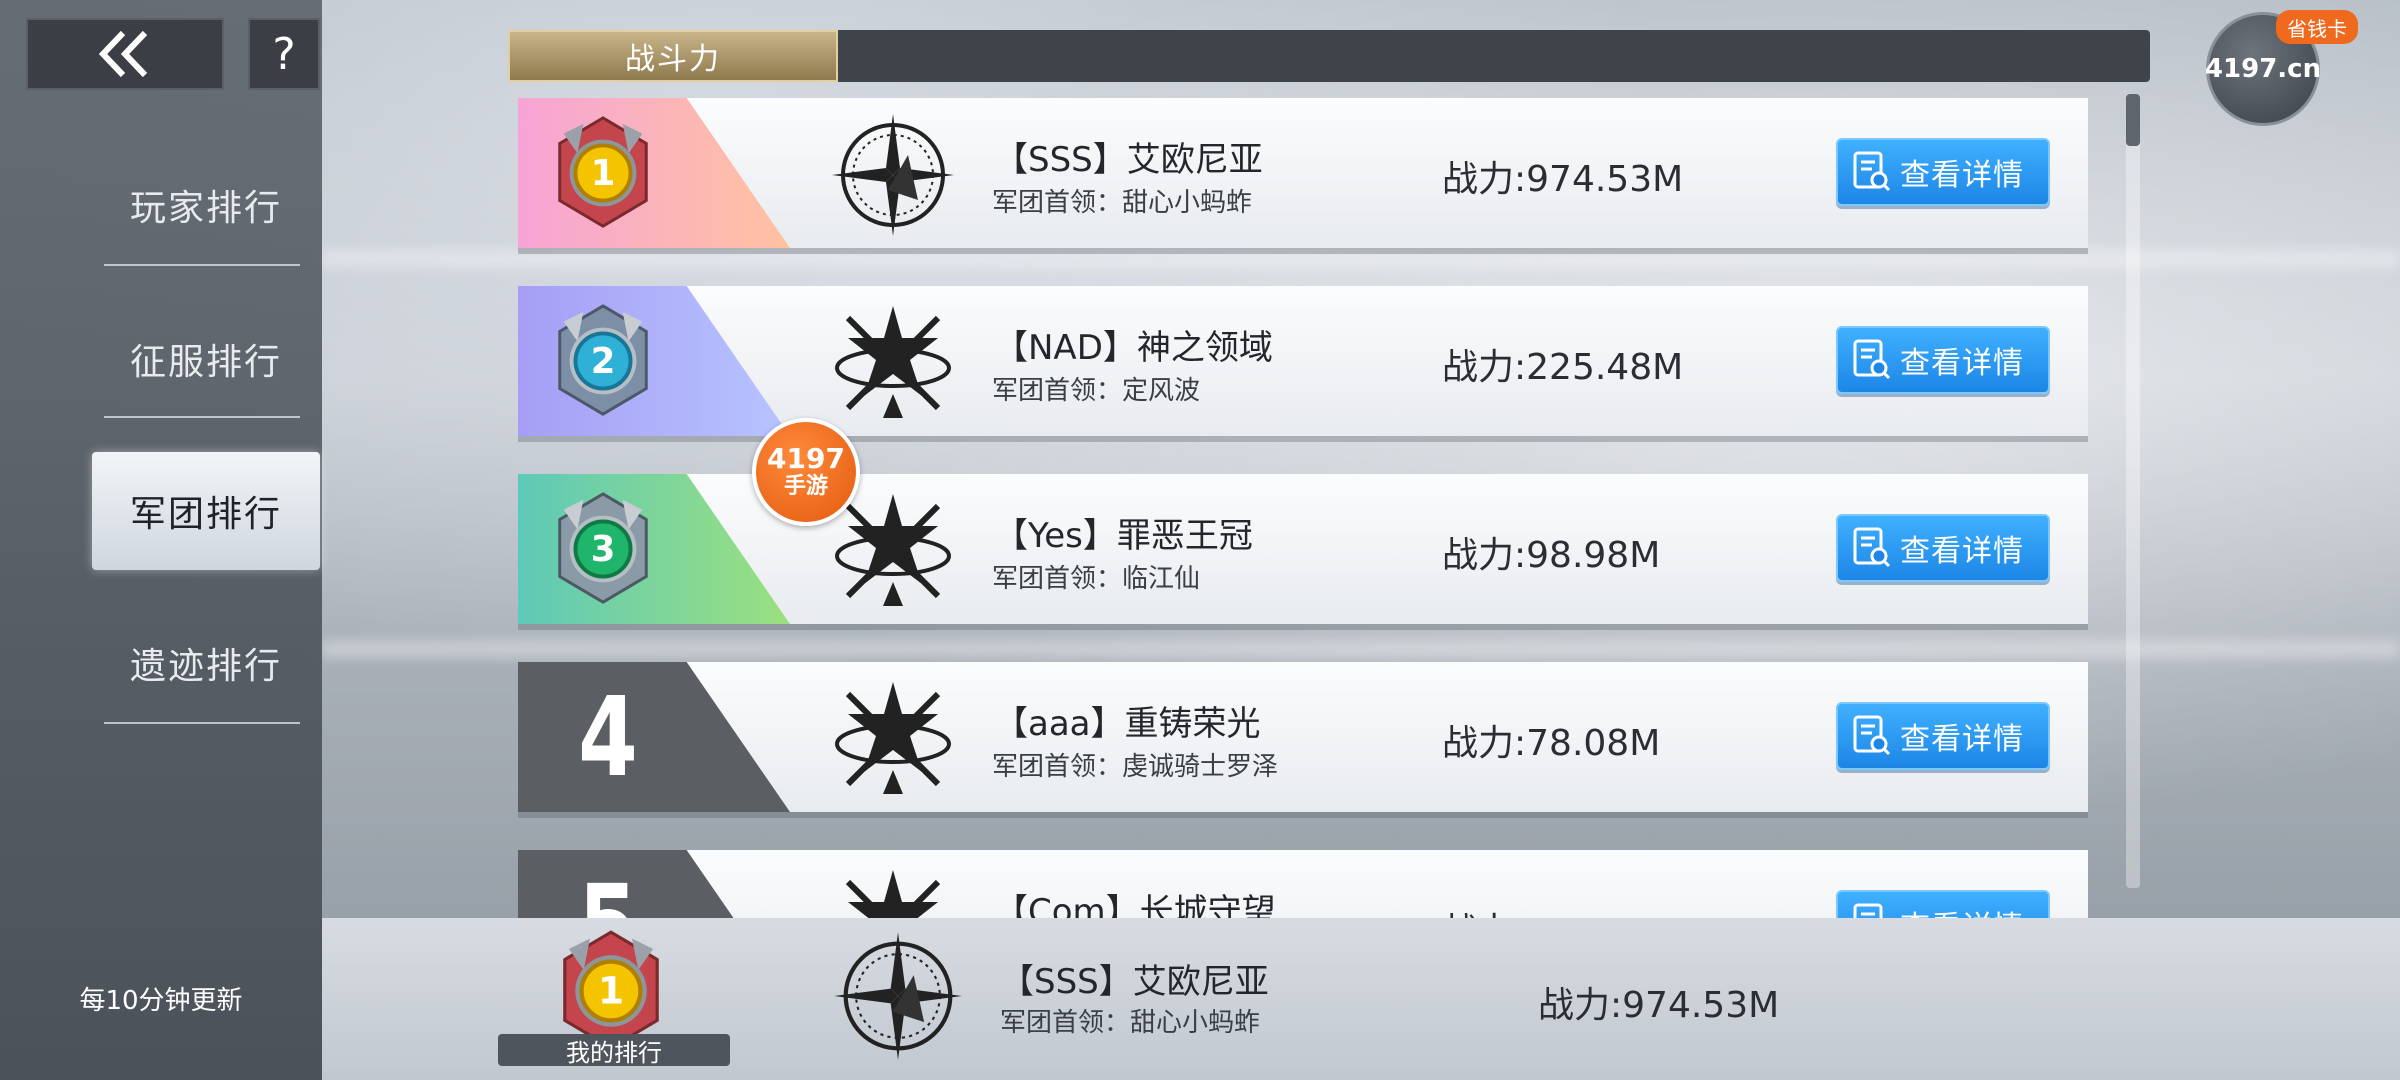  I want to click on my-guild-power: 战力:974.53M, so click(1659, 1005).